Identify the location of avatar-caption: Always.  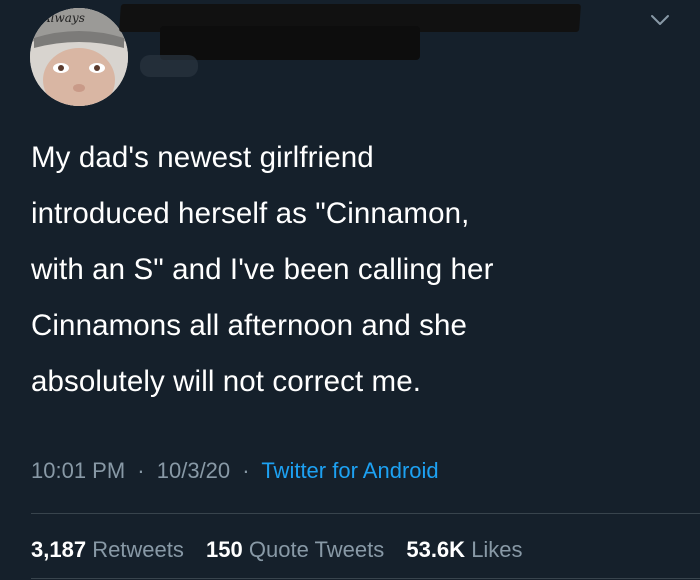
(63, 18).